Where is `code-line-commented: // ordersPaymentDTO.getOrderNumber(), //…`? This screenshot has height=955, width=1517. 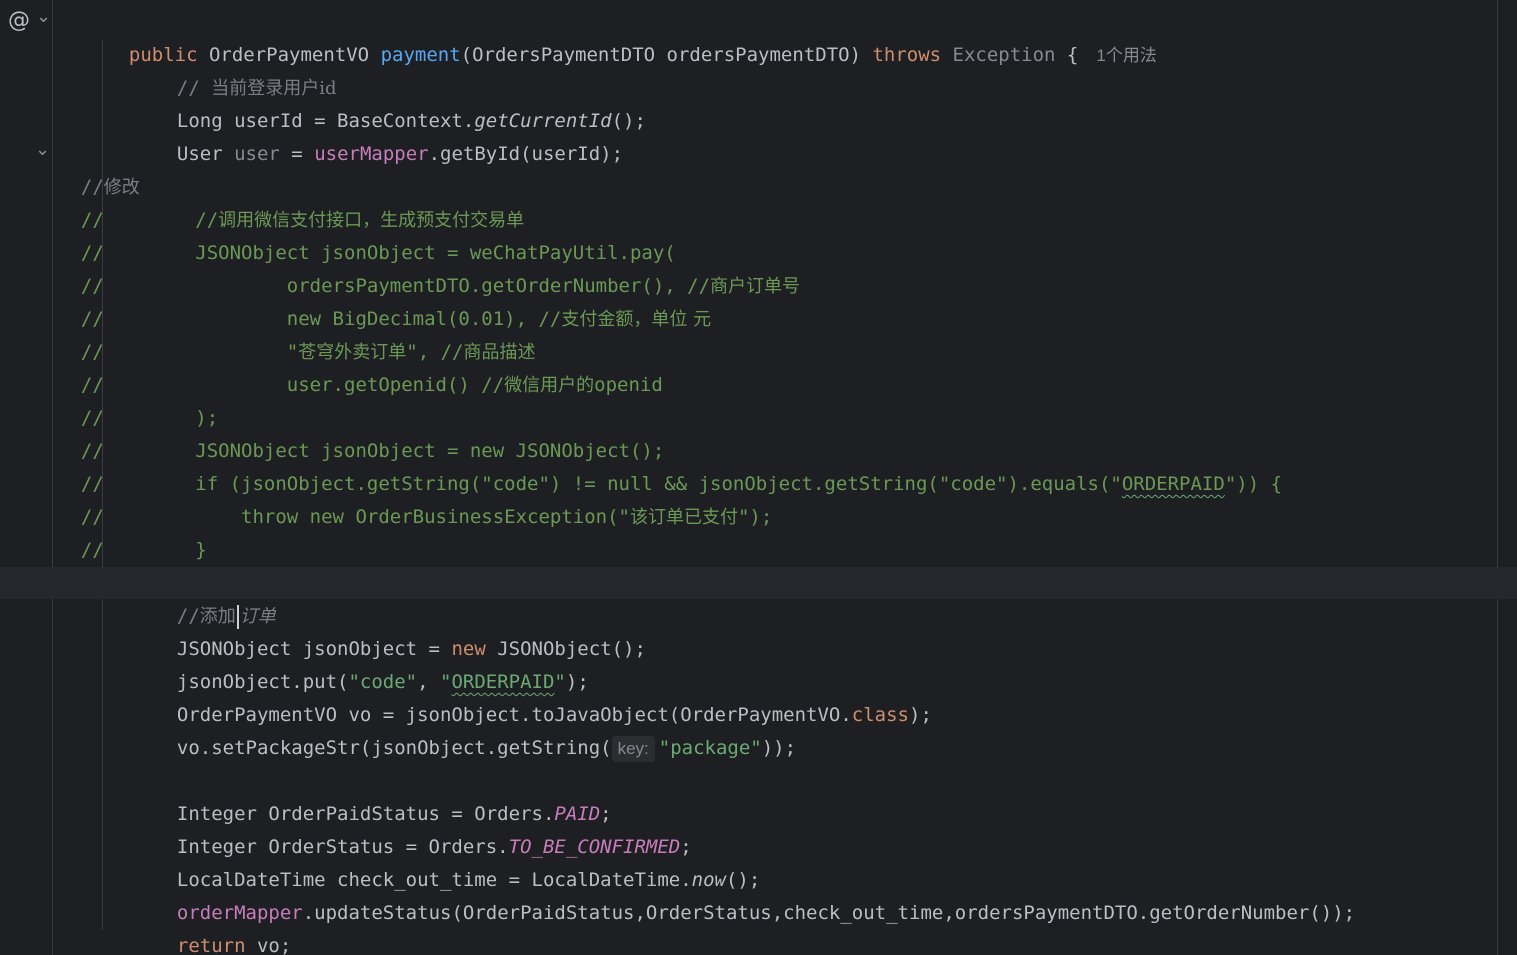
code-line-commented: // ordersPaymentDTO.getOrderNumber(), //… is located at coordinates (429, 267).